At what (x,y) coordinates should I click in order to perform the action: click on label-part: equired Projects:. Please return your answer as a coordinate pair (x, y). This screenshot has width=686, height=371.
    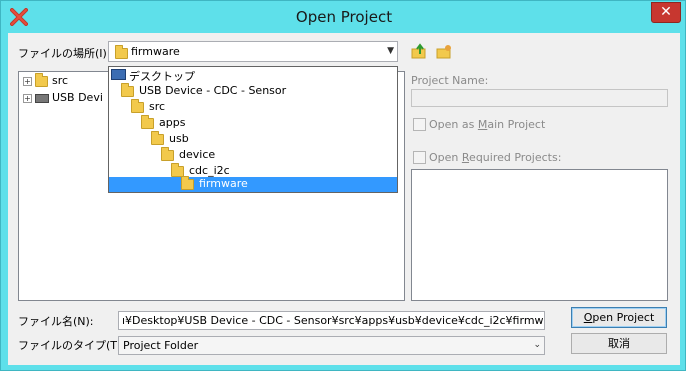
    Looking at the image, I should click on (515, 157).